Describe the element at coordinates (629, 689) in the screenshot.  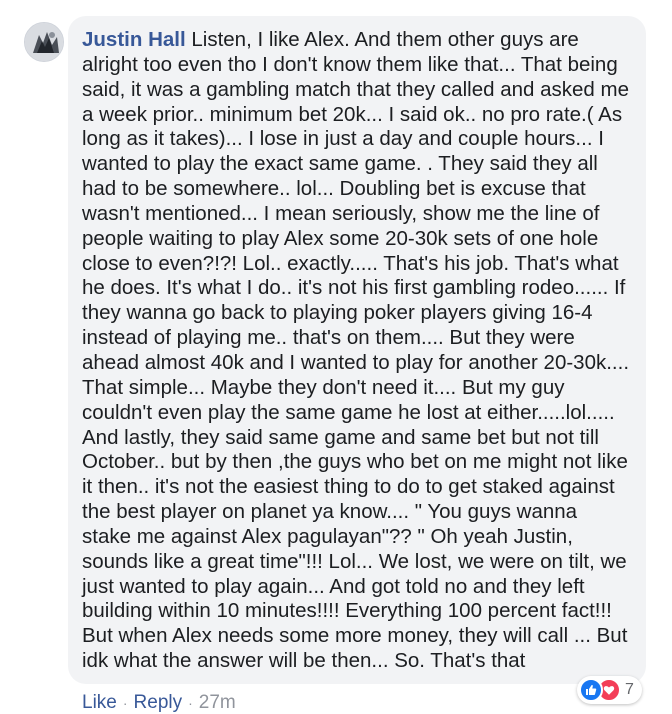
I see `reaction-count: 7` at that location.